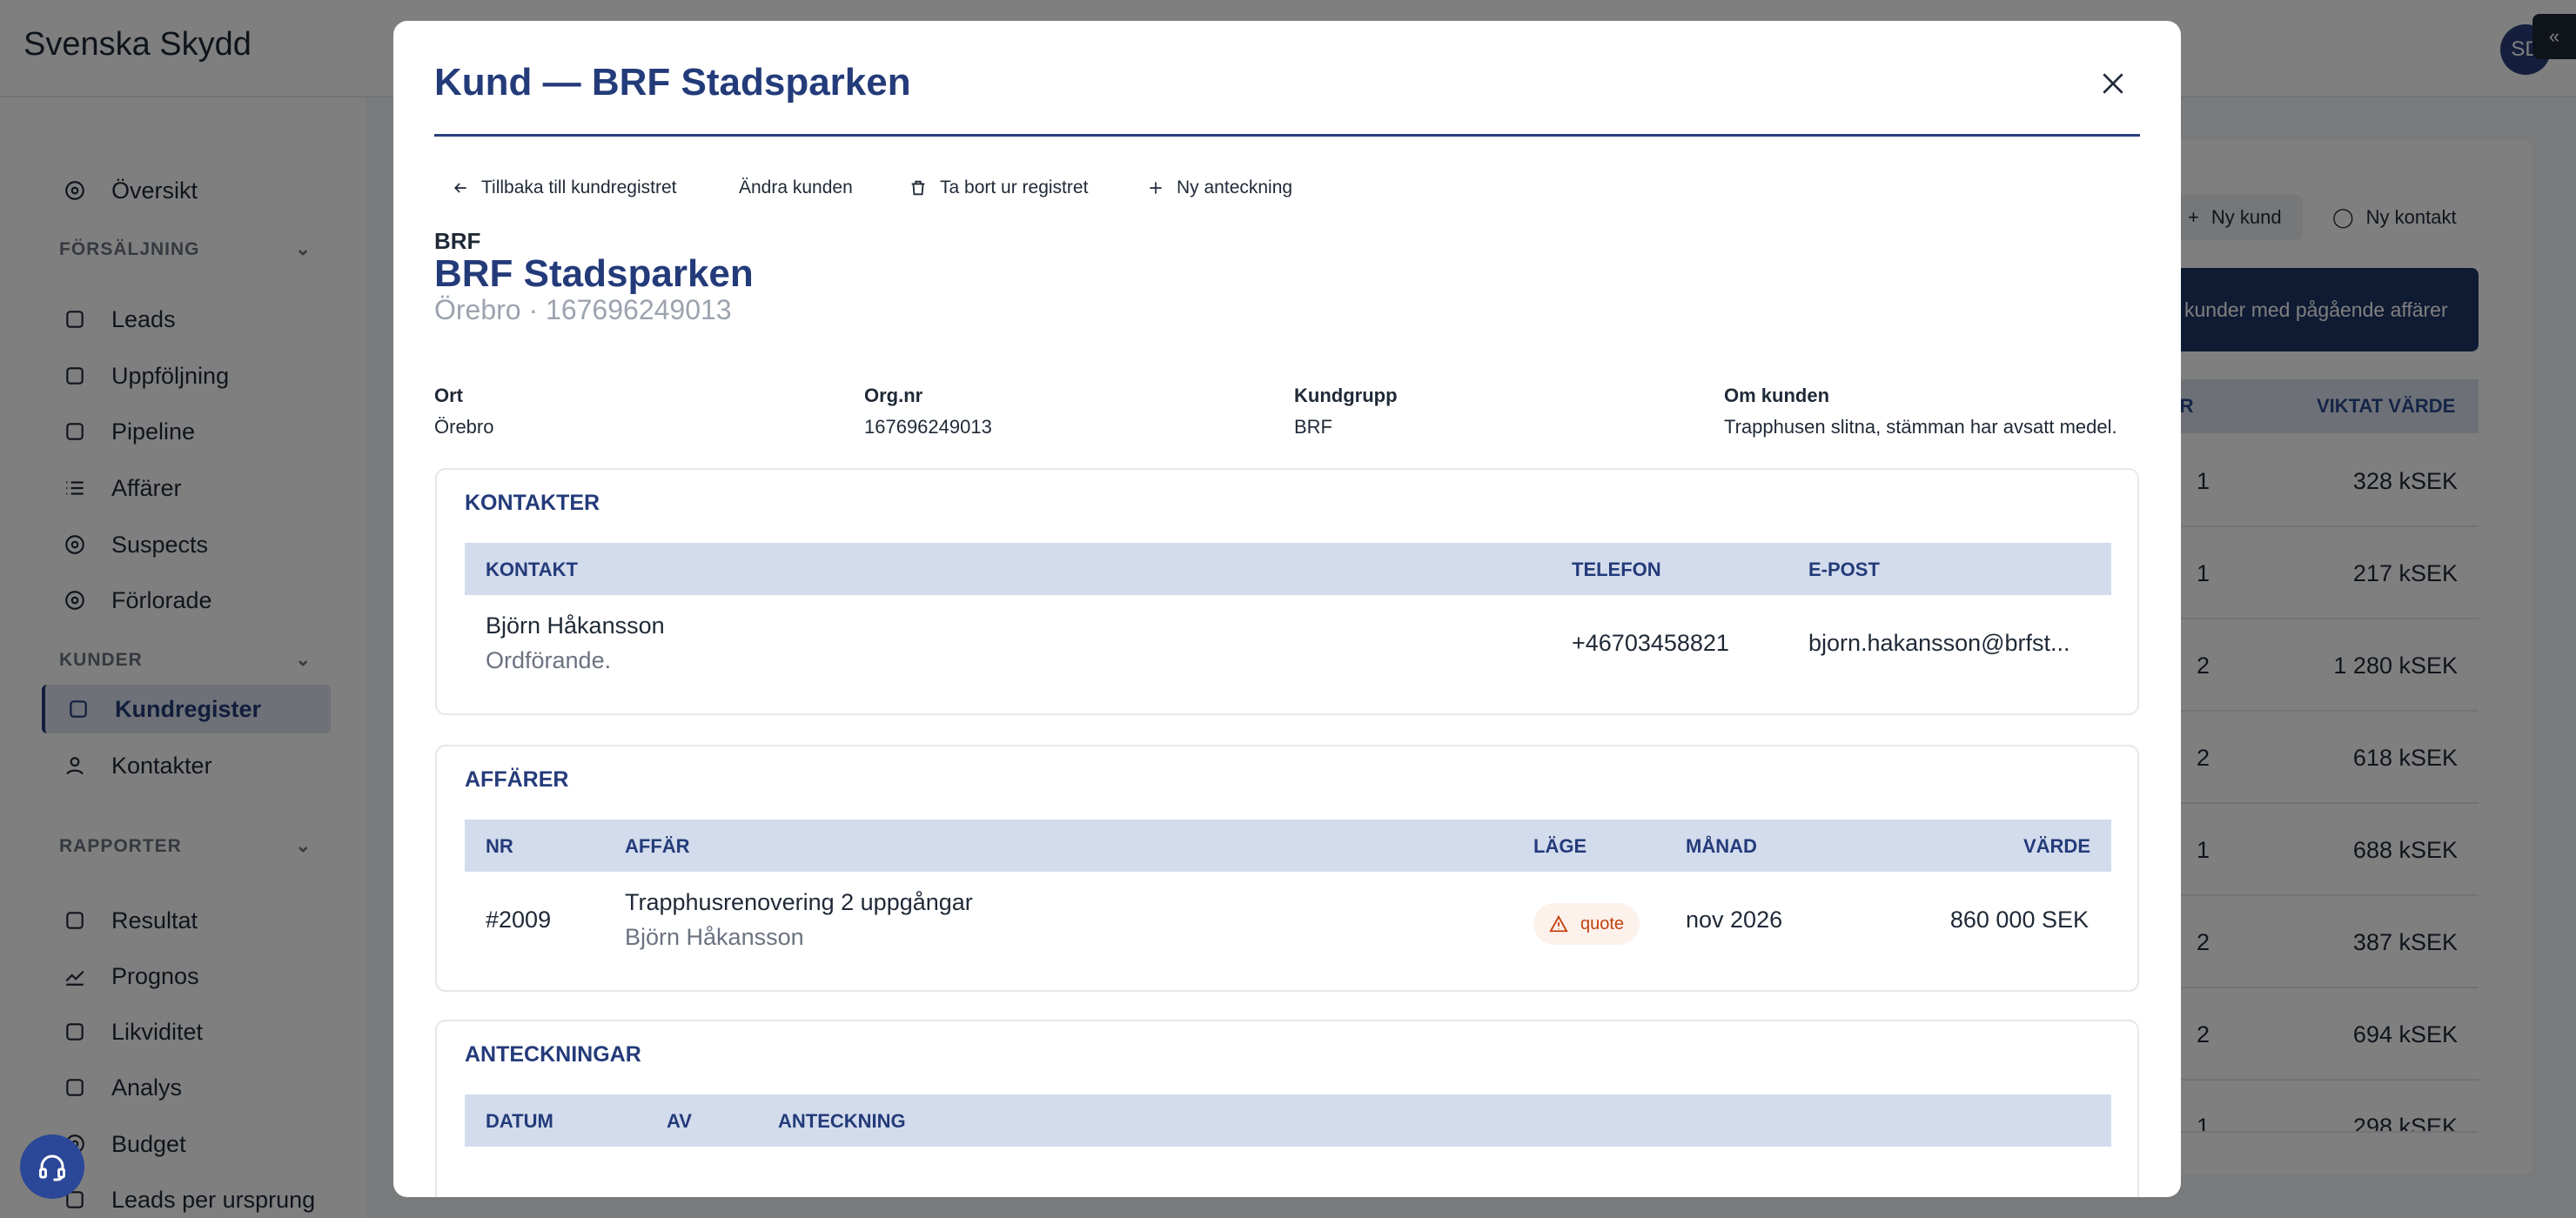 The image size is (2576, 1218). I want to click on col-deal: AFFÄR, so click(657, 846).